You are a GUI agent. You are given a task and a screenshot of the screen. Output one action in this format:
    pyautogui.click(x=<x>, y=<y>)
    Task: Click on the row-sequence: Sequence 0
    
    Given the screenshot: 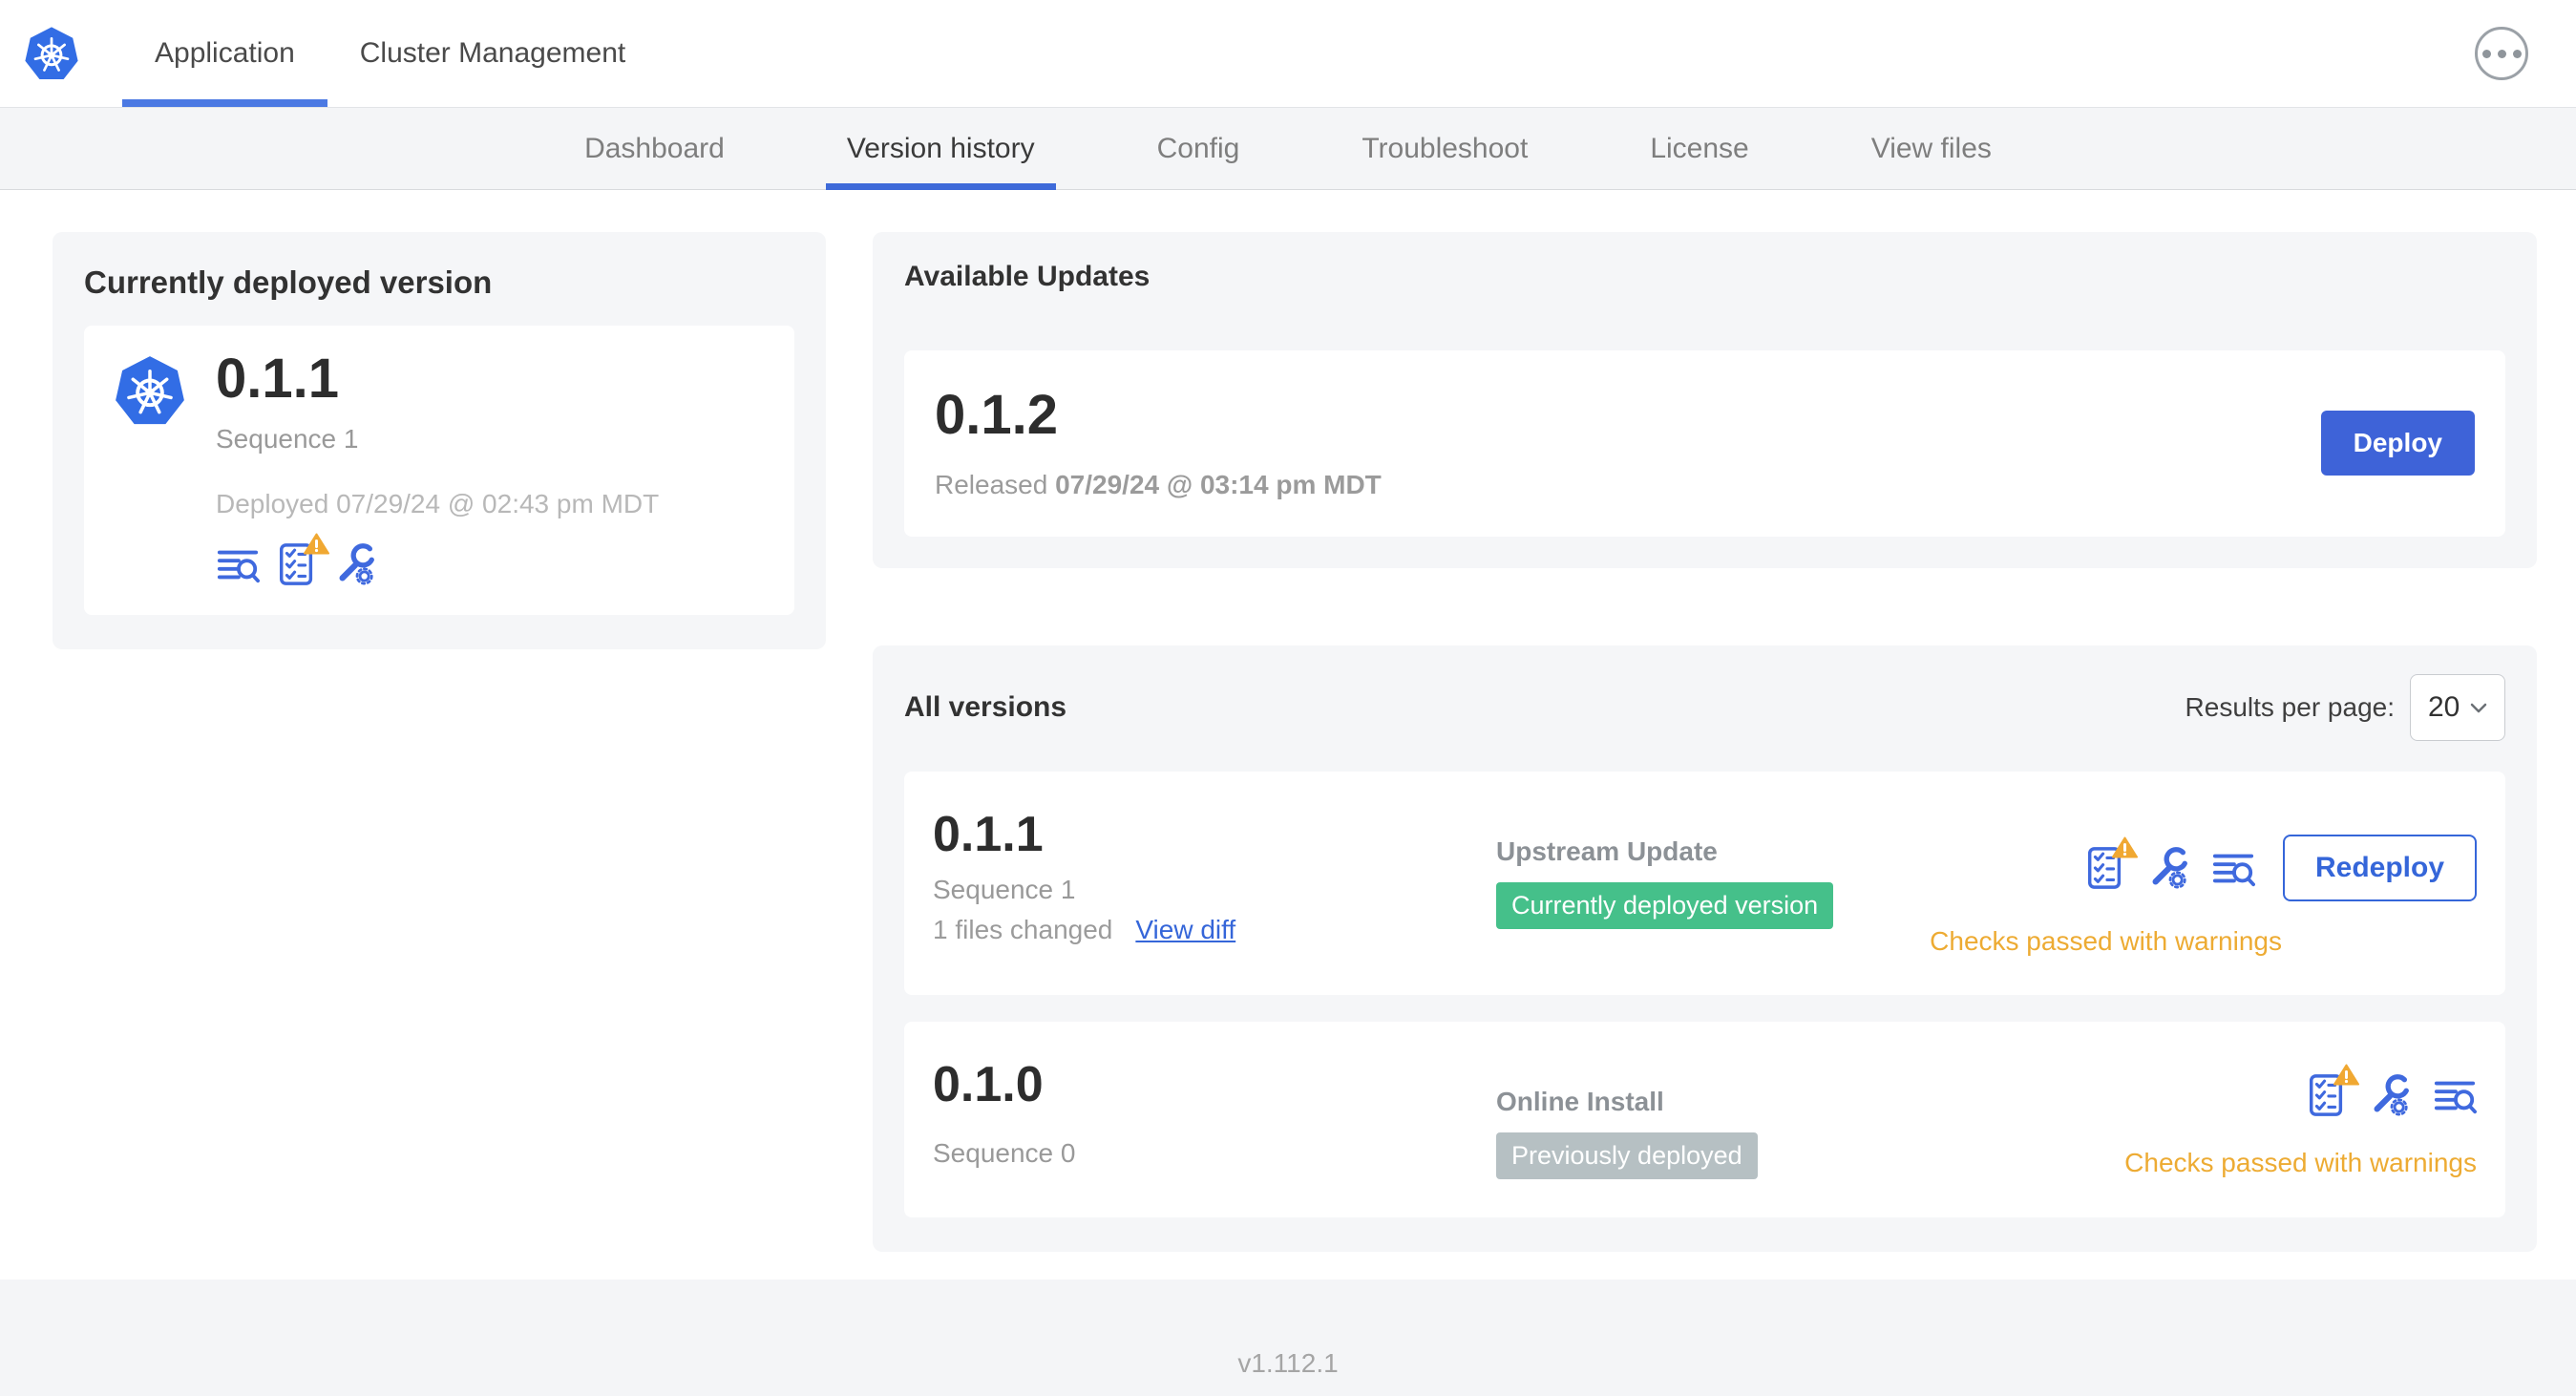 What is the action you would take?
    pyautogui.click(x=1004, y=1152)
    